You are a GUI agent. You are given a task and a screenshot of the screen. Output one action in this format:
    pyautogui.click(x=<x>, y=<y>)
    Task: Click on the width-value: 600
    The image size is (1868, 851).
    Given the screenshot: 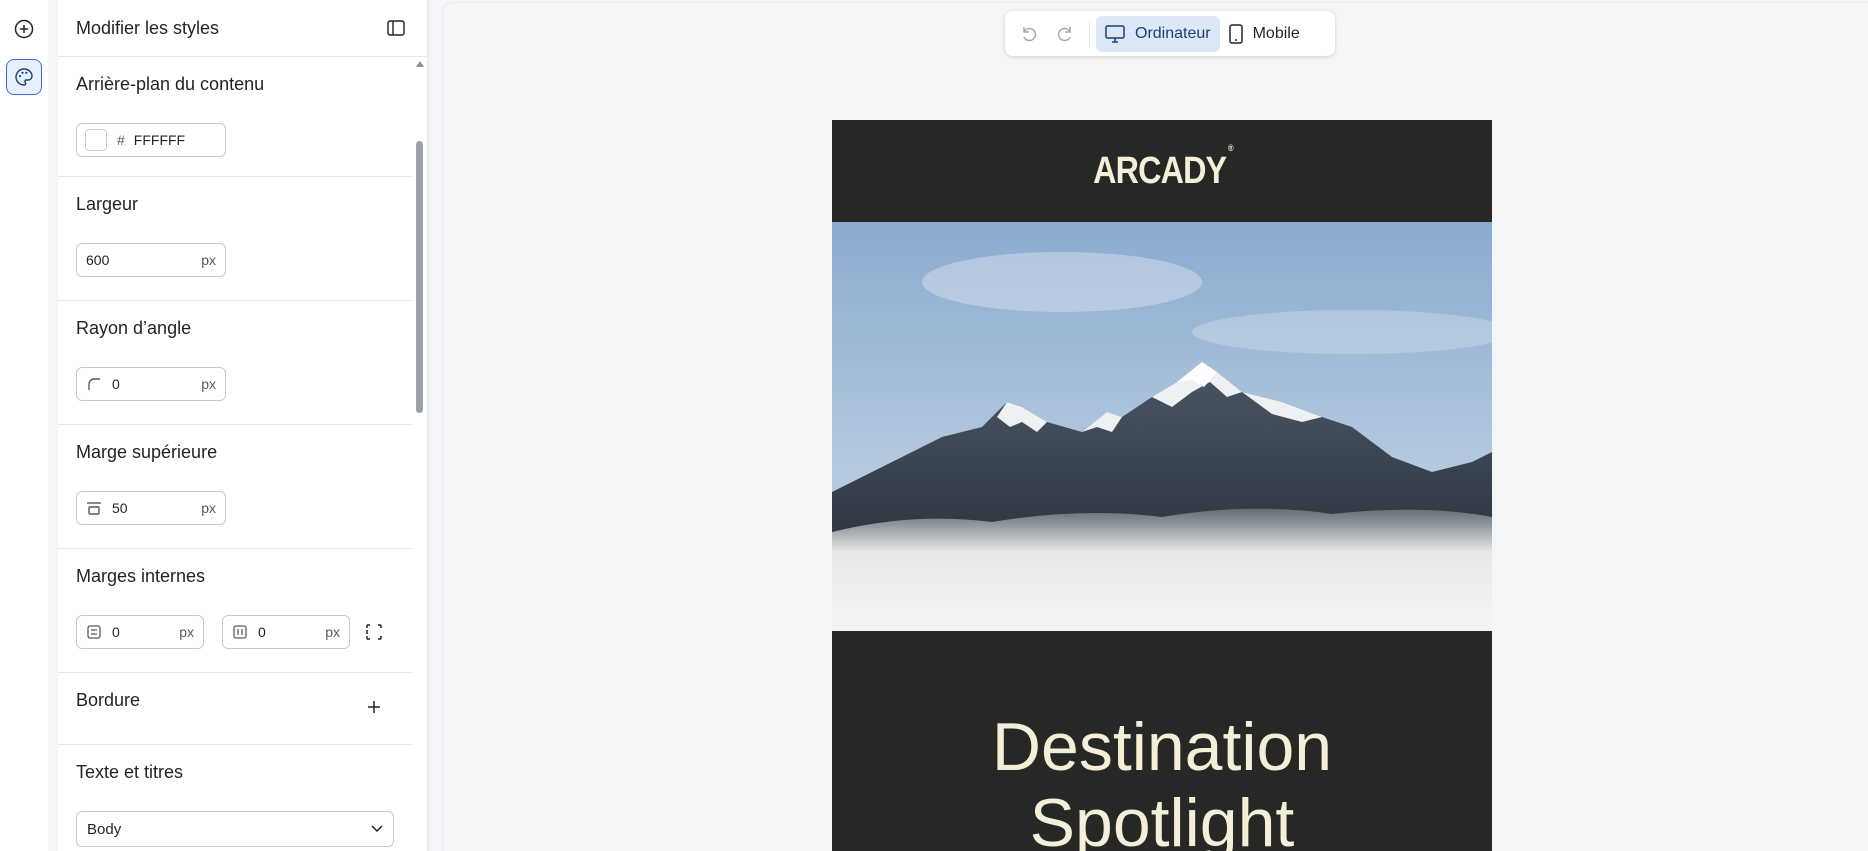 What is the action you would take?
    pyautogui.click(x=143, y=260)
    